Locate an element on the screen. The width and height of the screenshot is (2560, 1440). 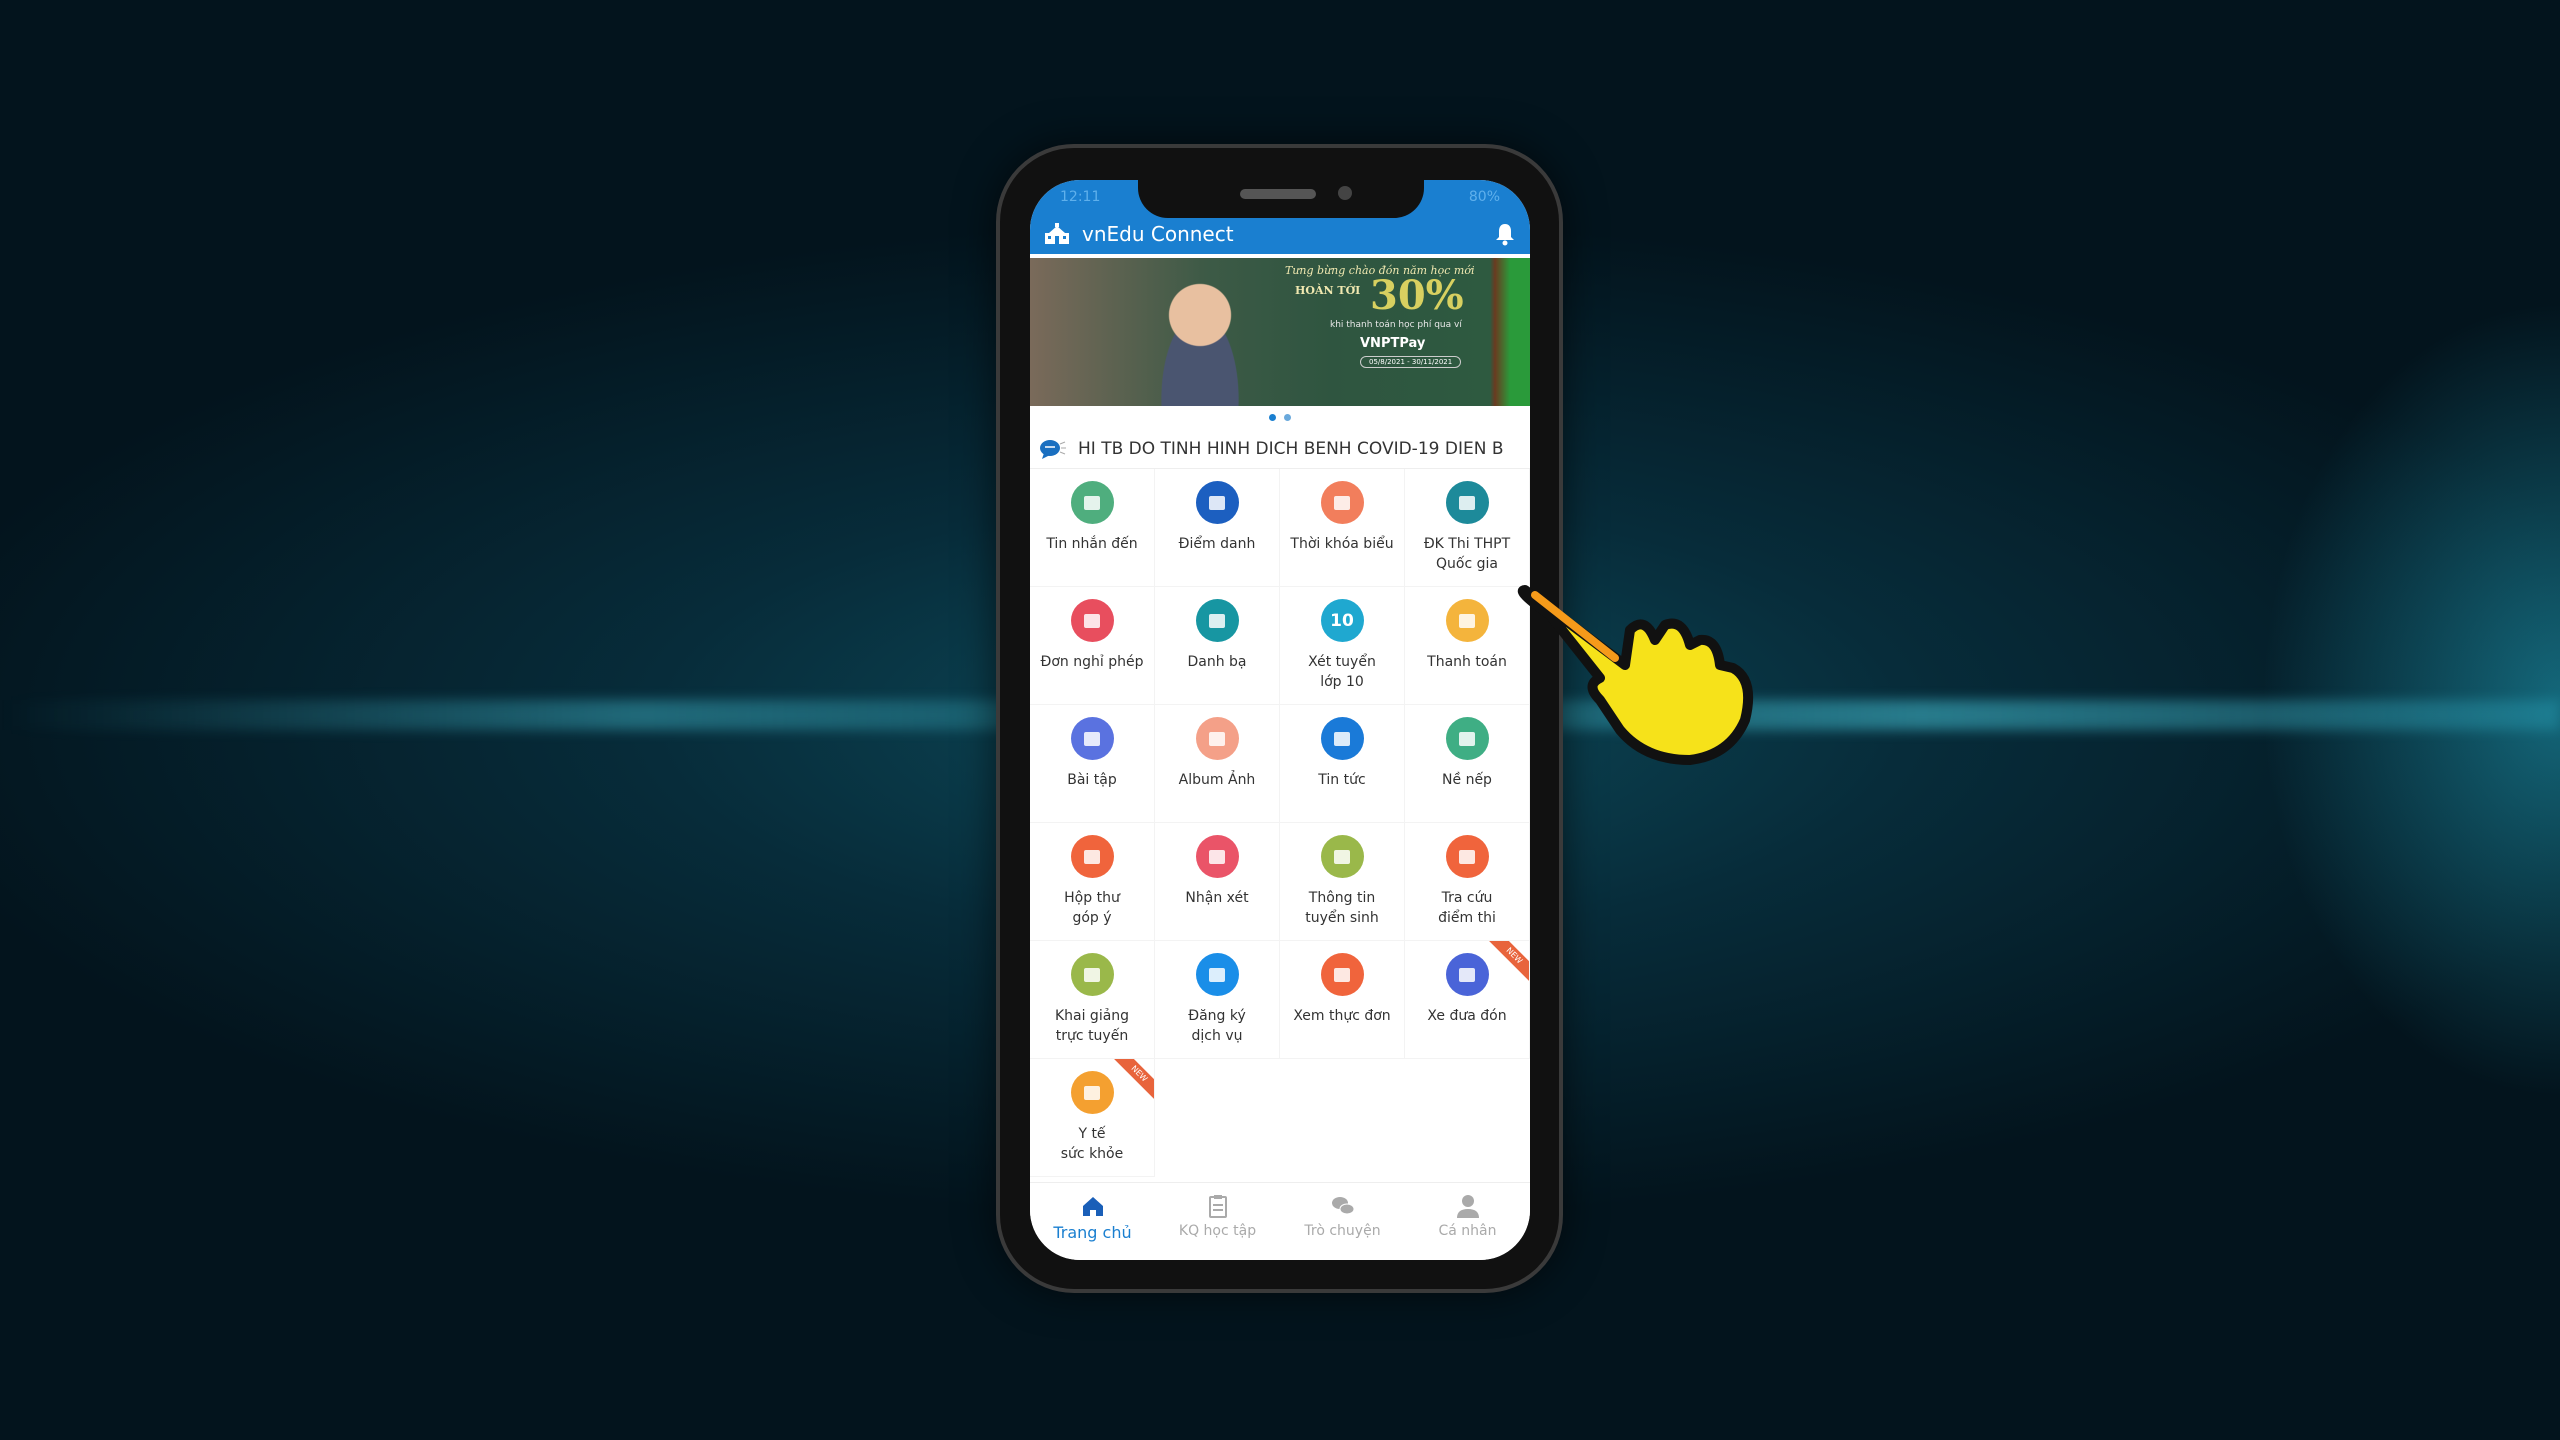
speech-bubble-icon is located at coordinates (1053, 449).